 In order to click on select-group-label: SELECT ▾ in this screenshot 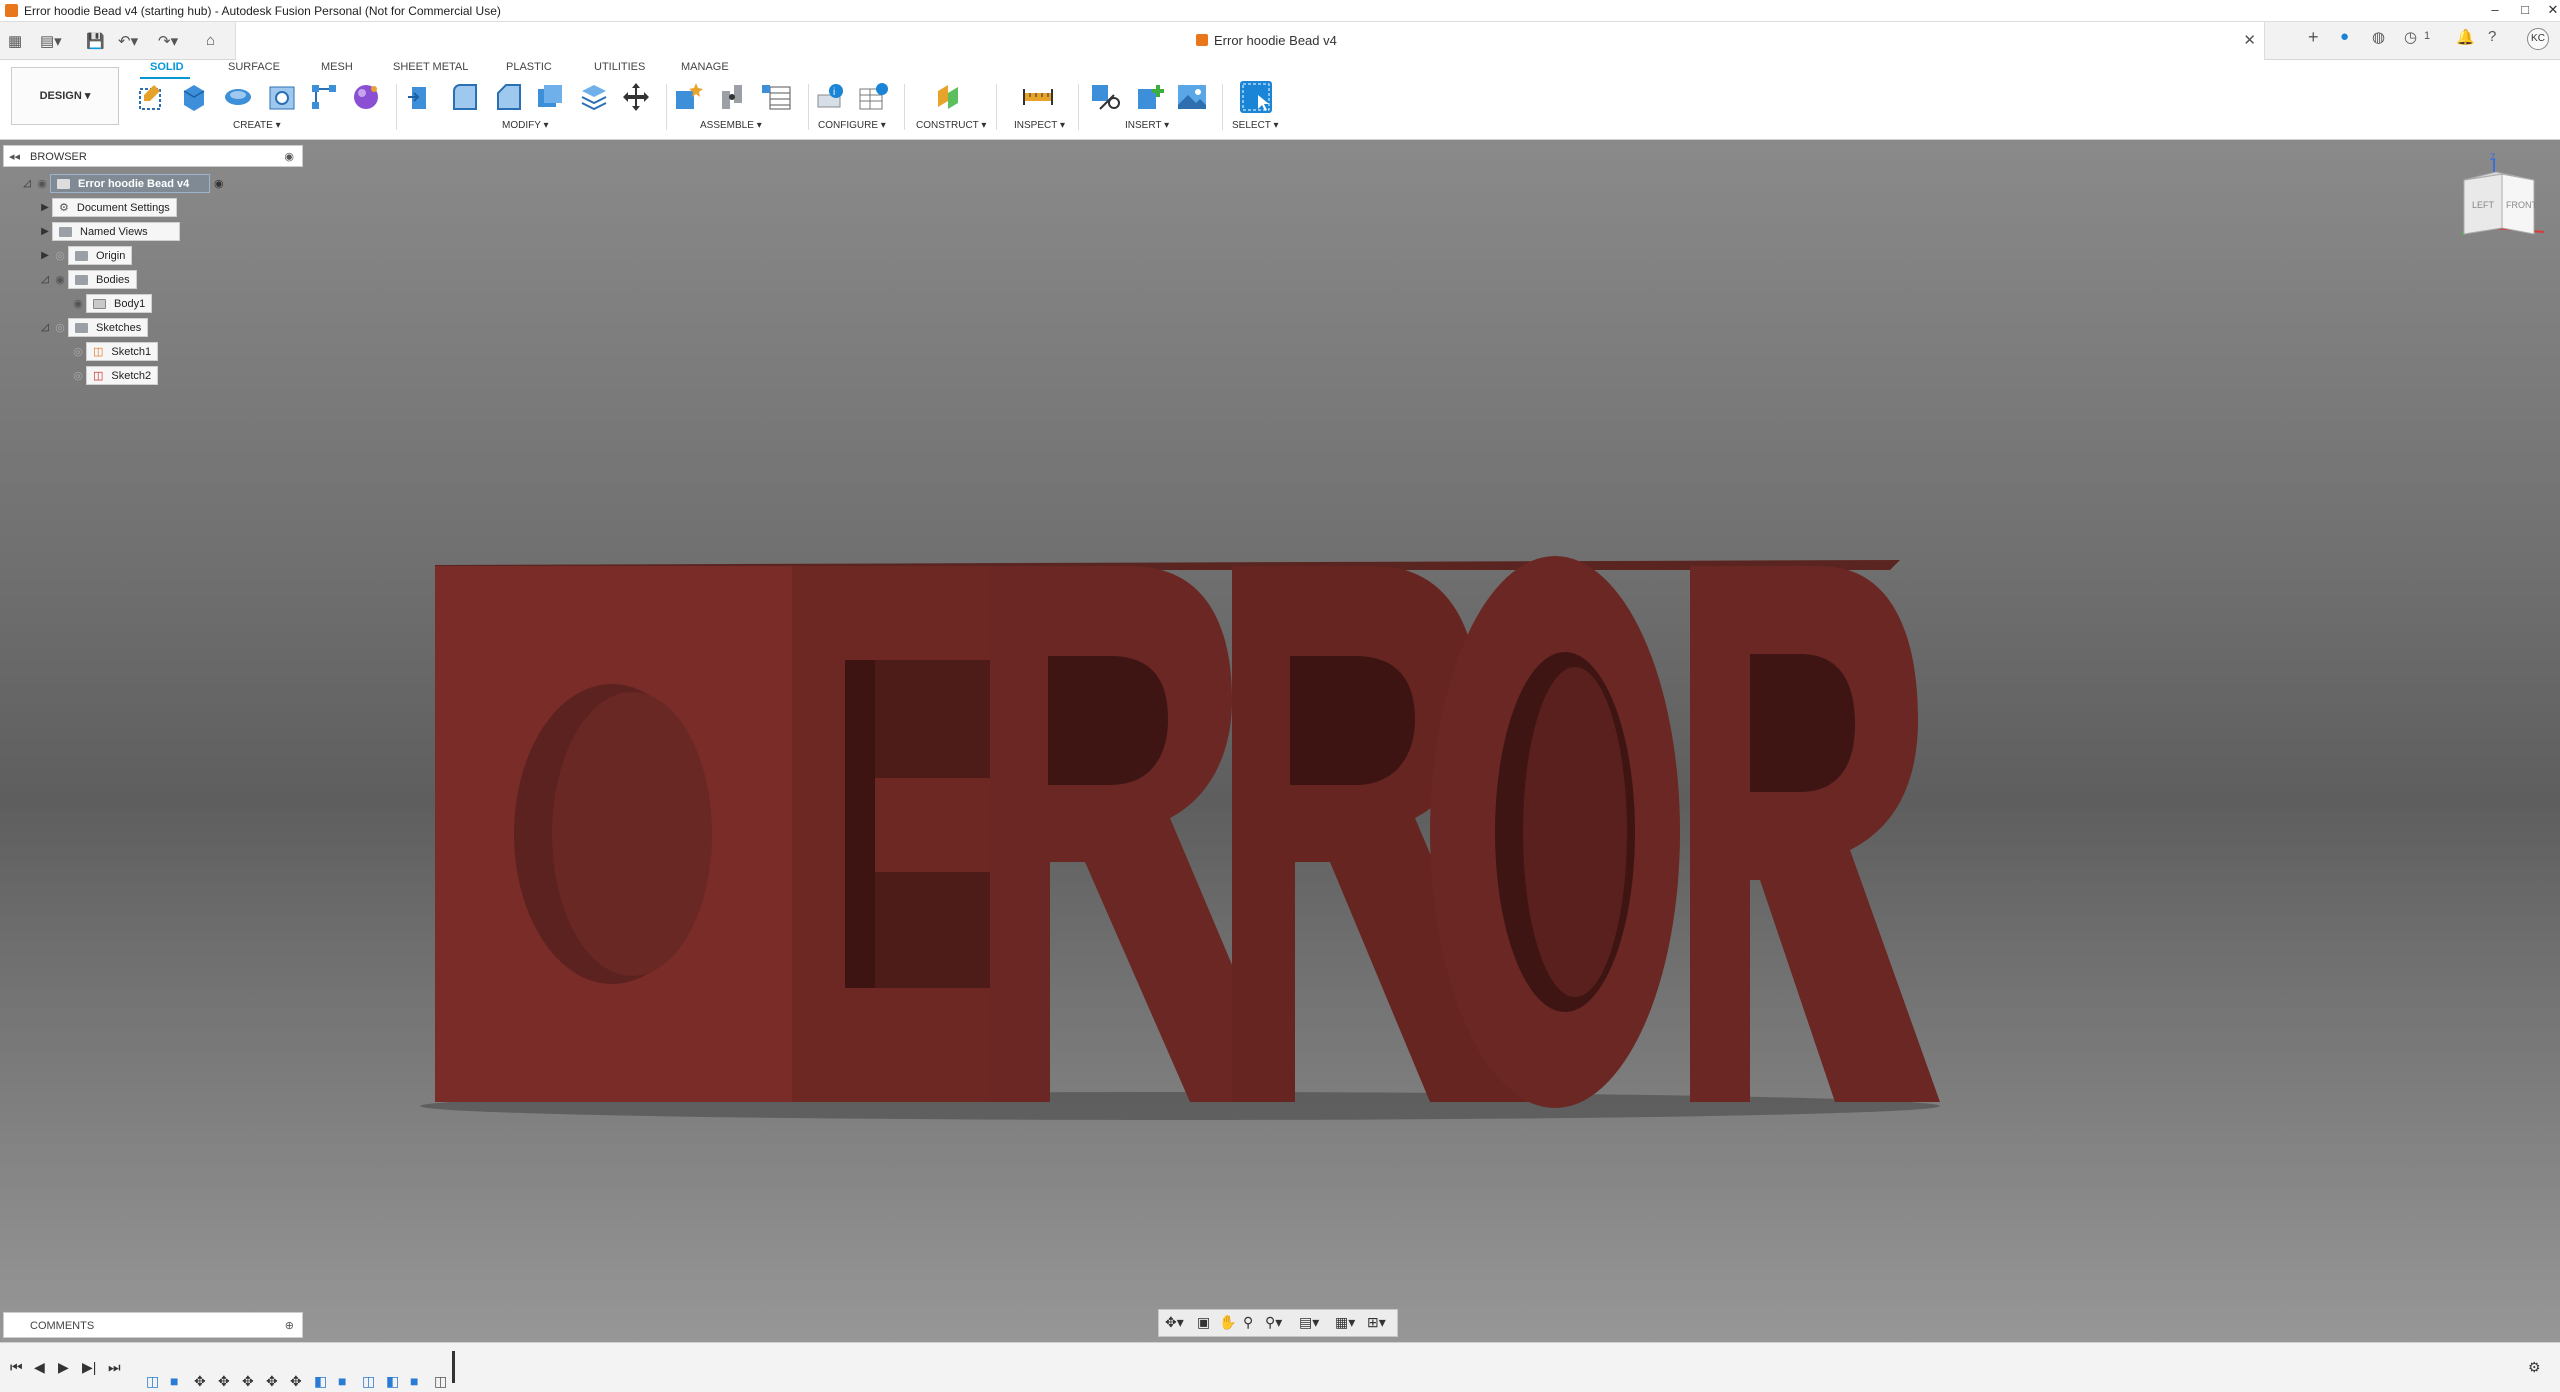, I will do `click(1255, 125)`.